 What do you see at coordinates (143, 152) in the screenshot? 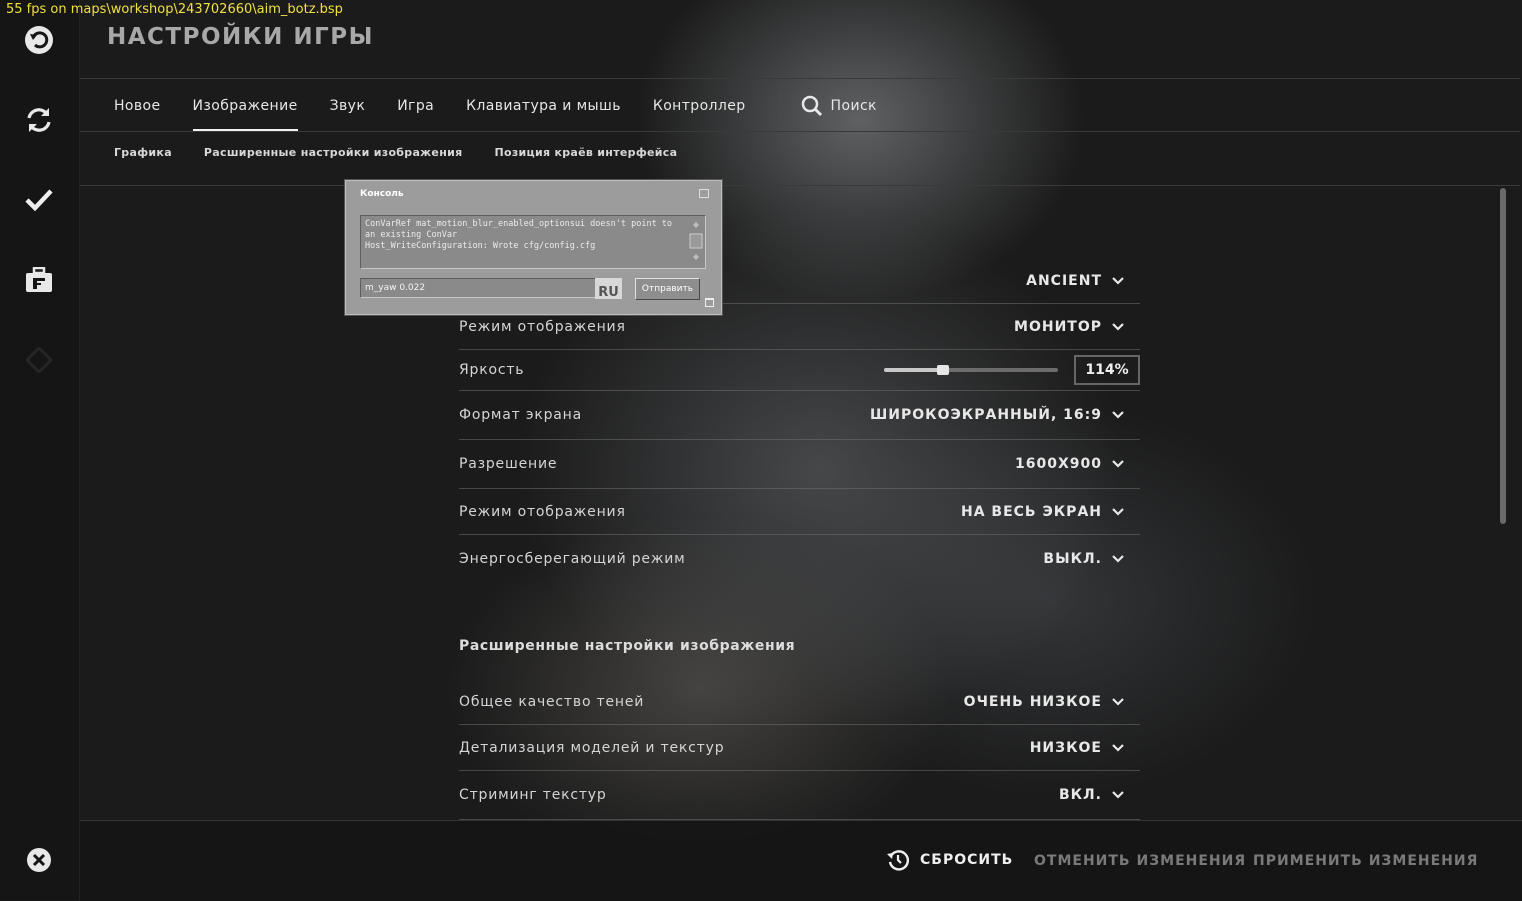
I see `subtab-graphics: Графика` at bounding box center [143, 152].